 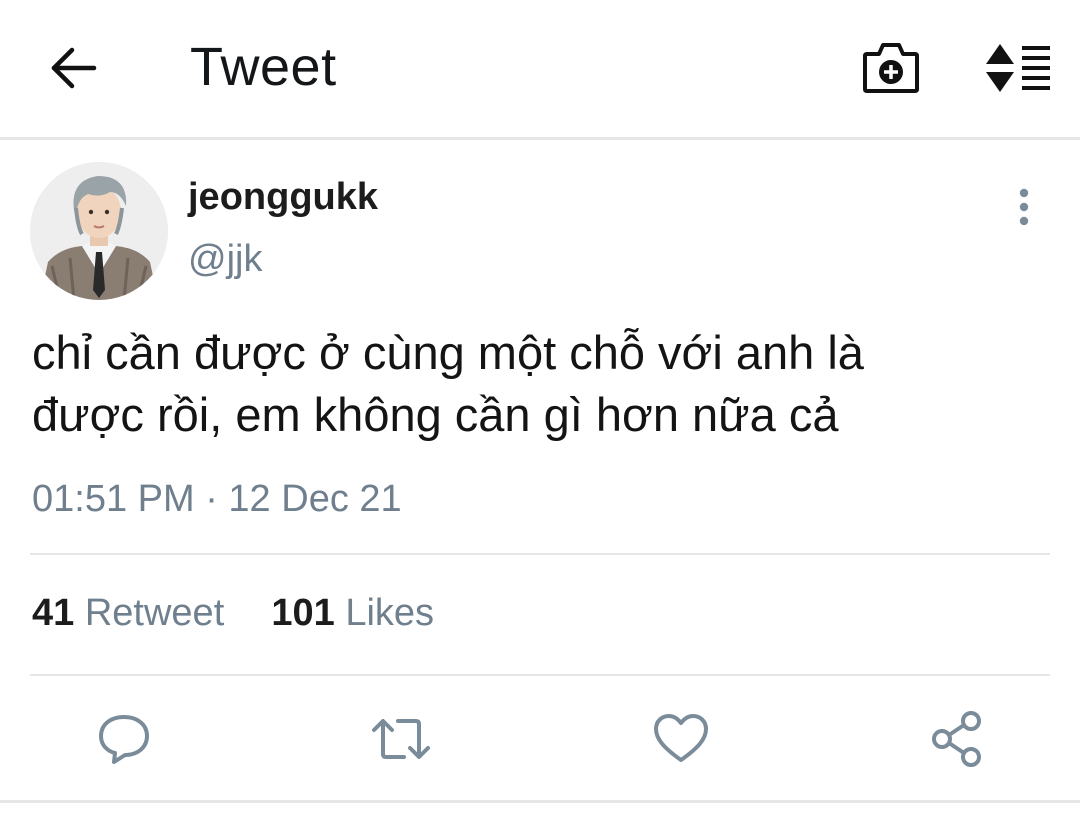 I want to click on more-options-button, so click(x=1024, y=207).